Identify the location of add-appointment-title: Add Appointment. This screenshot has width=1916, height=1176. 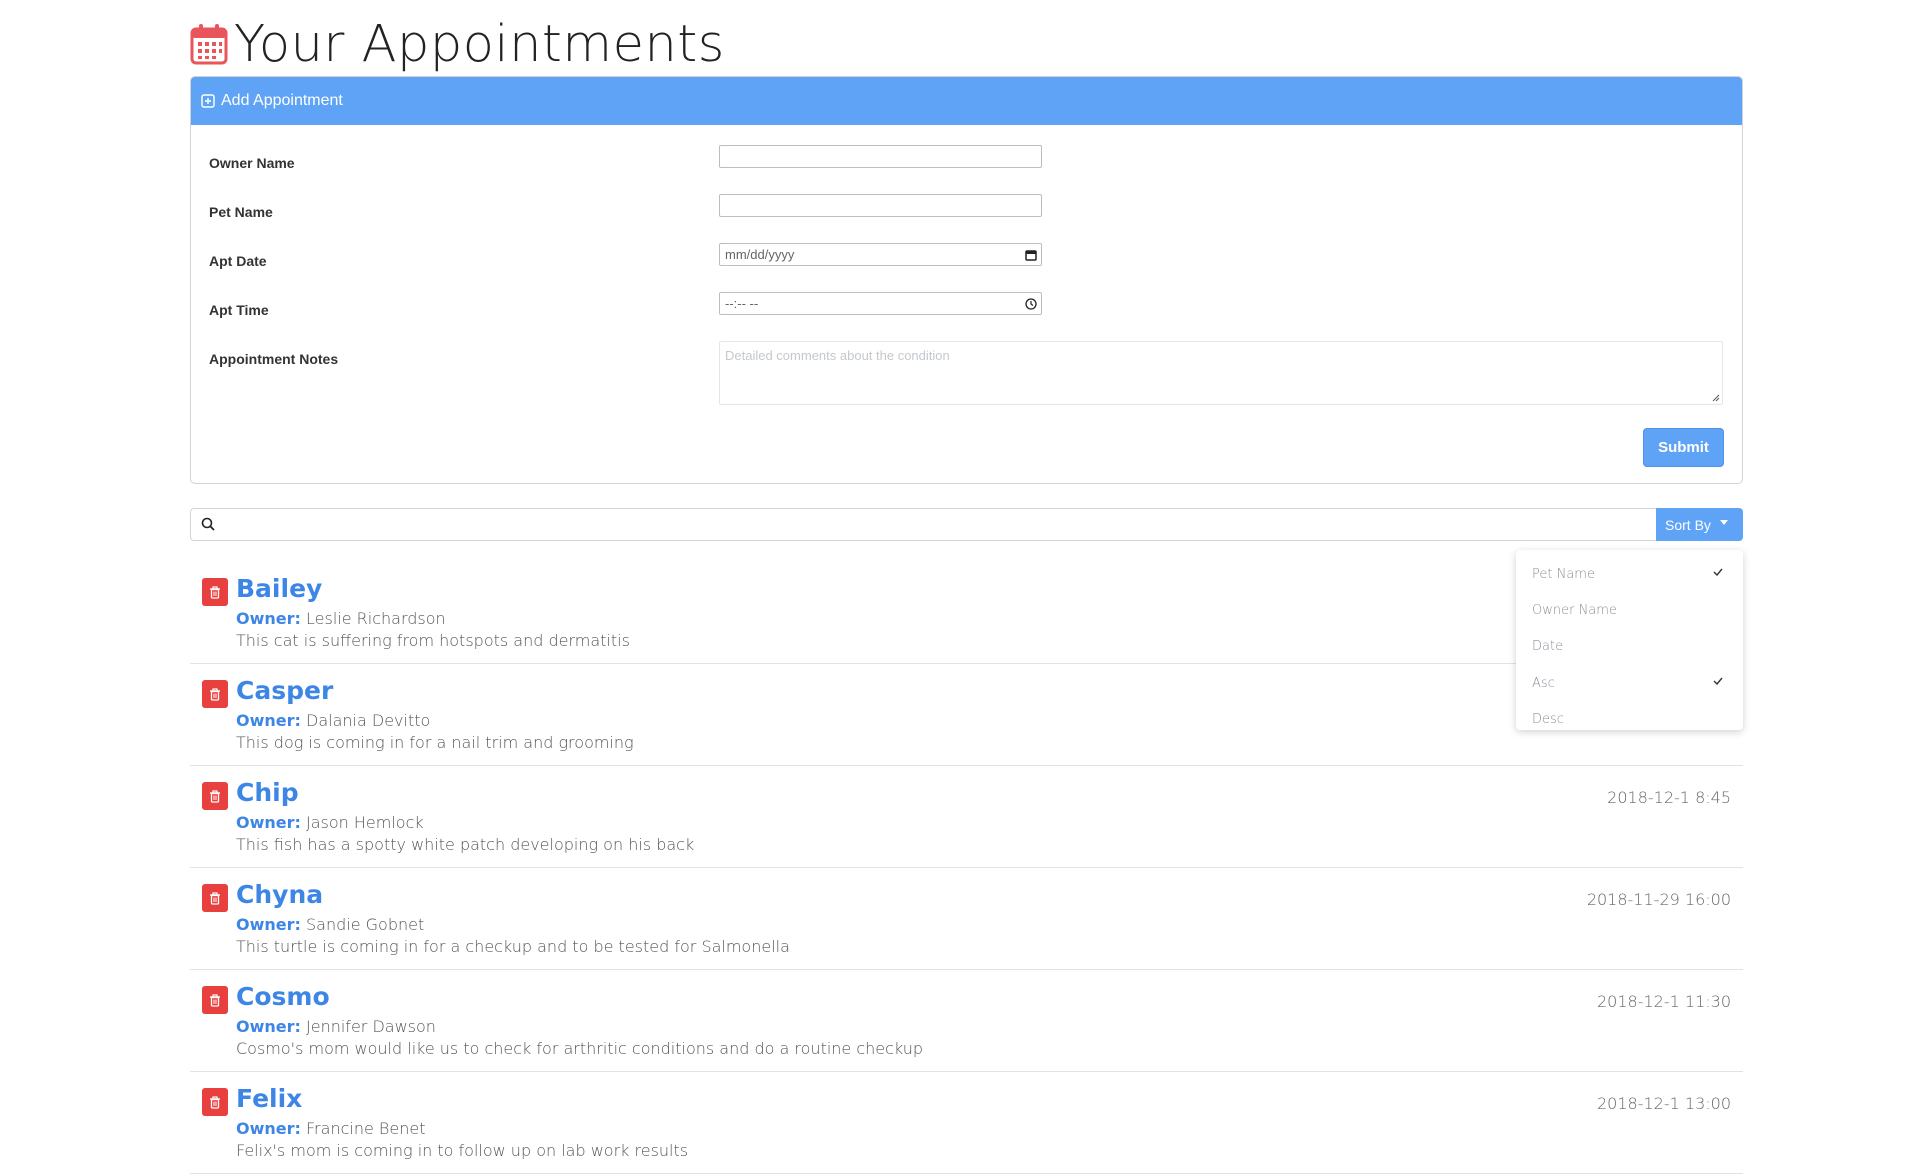
(282, 100).